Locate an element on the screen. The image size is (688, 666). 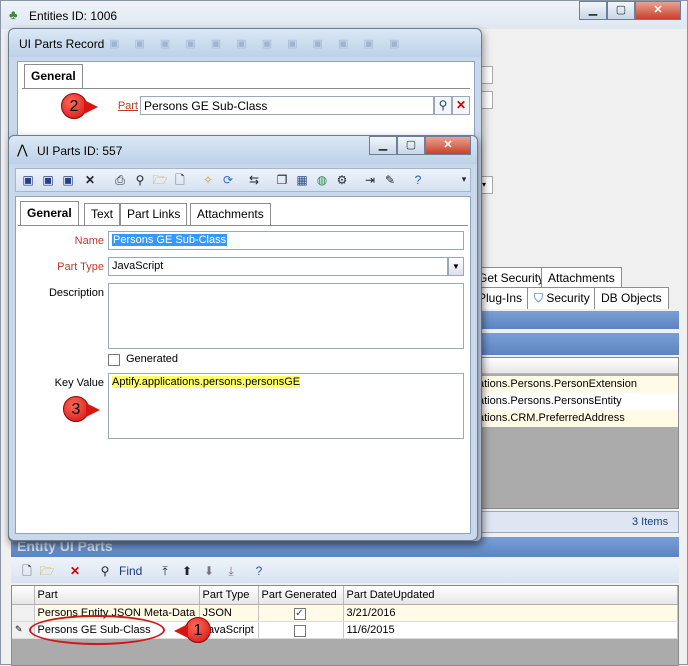
bg-status-bar: 3 Items is located at coordinates (575, 522).